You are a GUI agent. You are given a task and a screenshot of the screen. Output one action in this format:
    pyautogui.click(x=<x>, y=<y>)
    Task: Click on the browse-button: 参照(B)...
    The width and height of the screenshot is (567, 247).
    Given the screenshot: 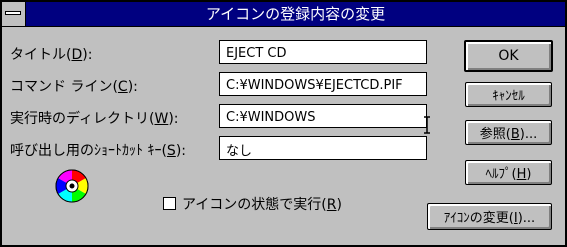 What is the action you would take?
    pyautogui.click(x=508, y=132)
    